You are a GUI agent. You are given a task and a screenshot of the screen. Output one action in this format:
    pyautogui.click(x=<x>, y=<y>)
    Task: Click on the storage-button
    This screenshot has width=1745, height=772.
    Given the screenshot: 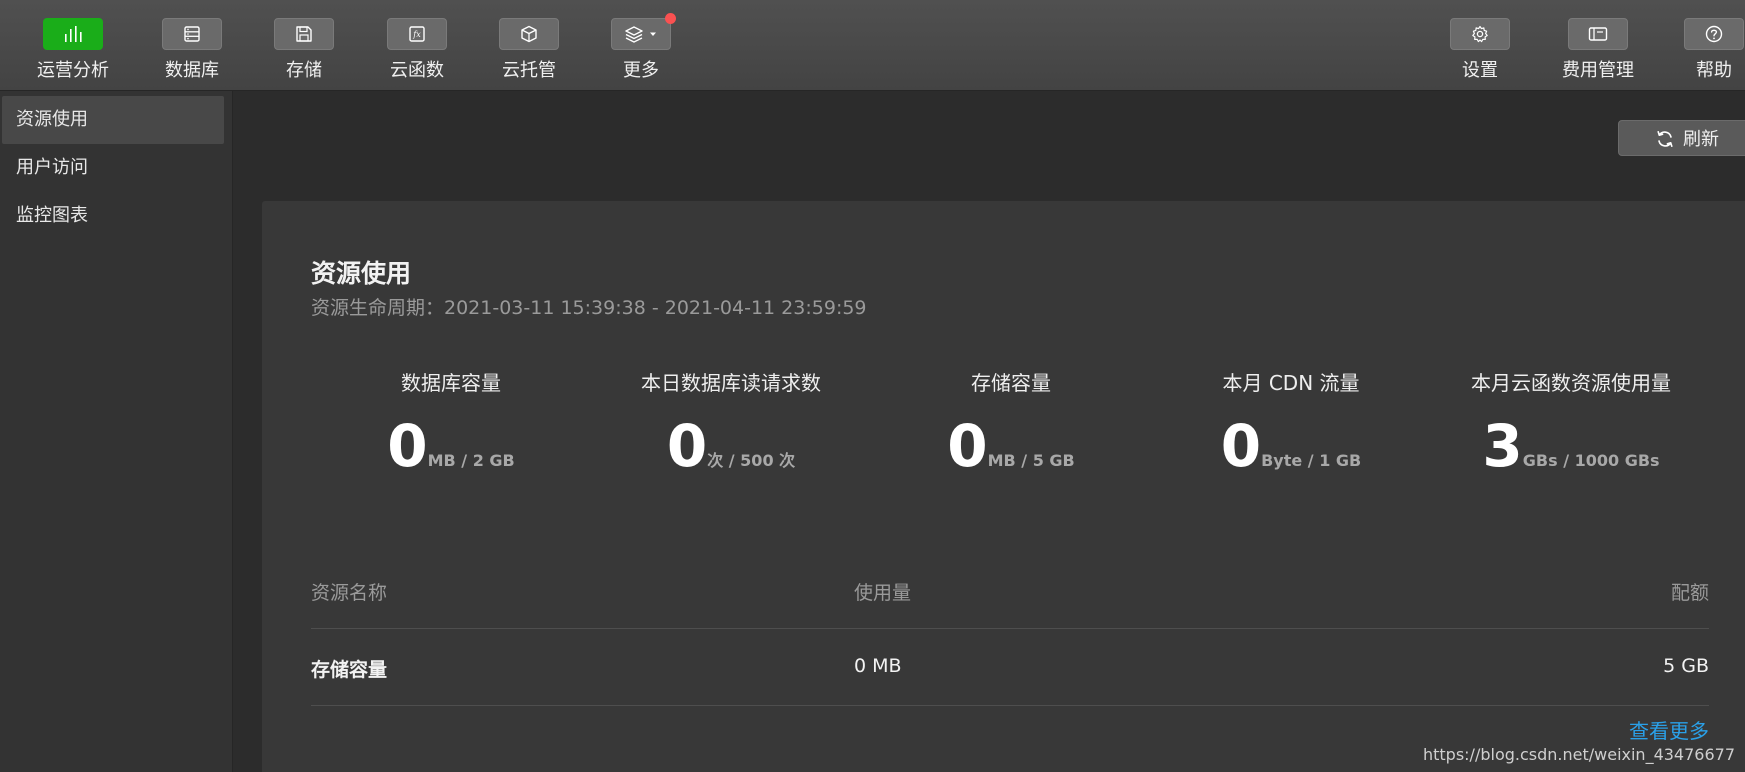 What is the action you would take?
    pyautogui.click(x=304, y=34)
    